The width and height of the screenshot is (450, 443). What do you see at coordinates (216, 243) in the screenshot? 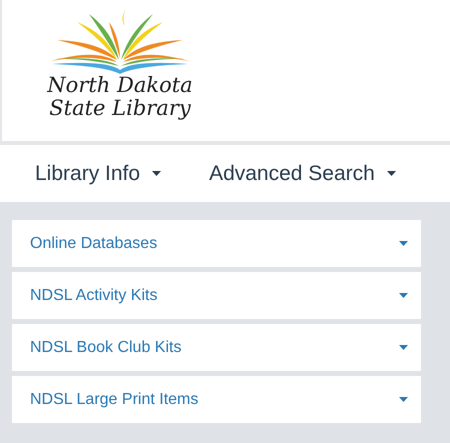
I see `accordion-item: Online Databases` at bounding box center [216, 243].